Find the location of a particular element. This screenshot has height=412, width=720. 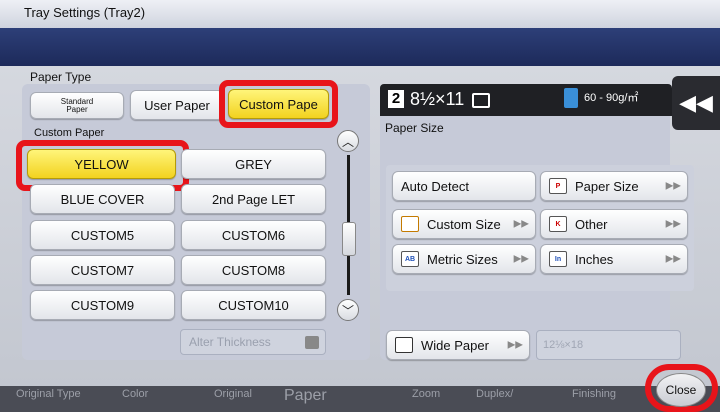

paper-button-grey: GREY is located at coordinates (253, 164).